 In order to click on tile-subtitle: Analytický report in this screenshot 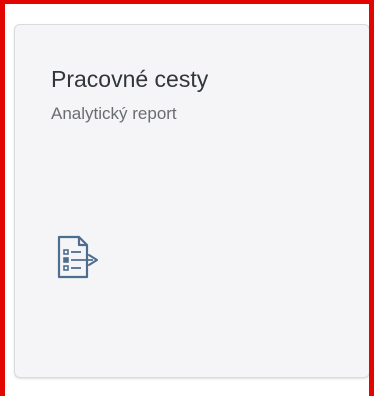, I will do `click(114, 113)`.